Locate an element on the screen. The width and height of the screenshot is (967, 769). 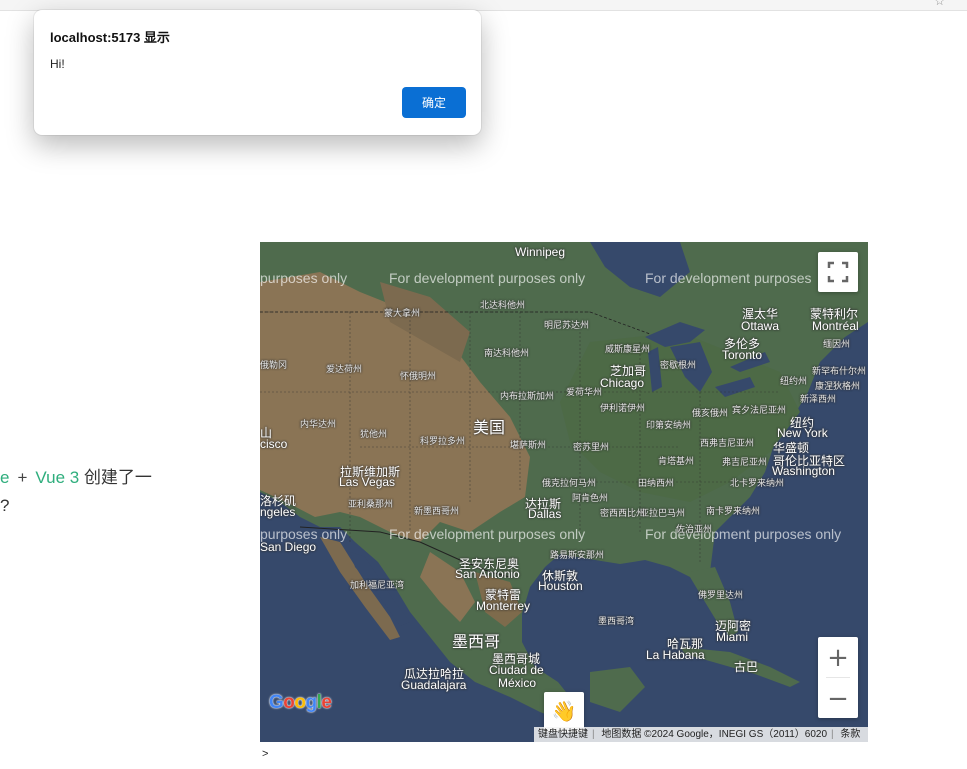
terms-link: 条款 is located at coordinates (850, 734).